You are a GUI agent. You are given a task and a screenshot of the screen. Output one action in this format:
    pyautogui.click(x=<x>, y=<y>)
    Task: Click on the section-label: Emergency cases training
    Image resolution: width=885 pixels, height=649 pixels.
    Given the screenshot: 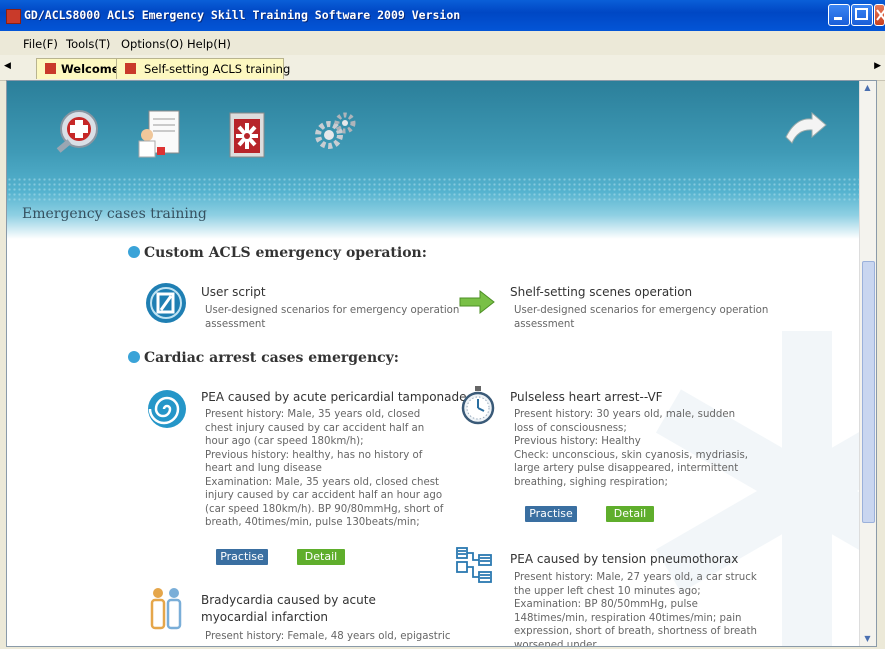 What is the action you would take?
    pyautogui.click(x=114, y=214)
    